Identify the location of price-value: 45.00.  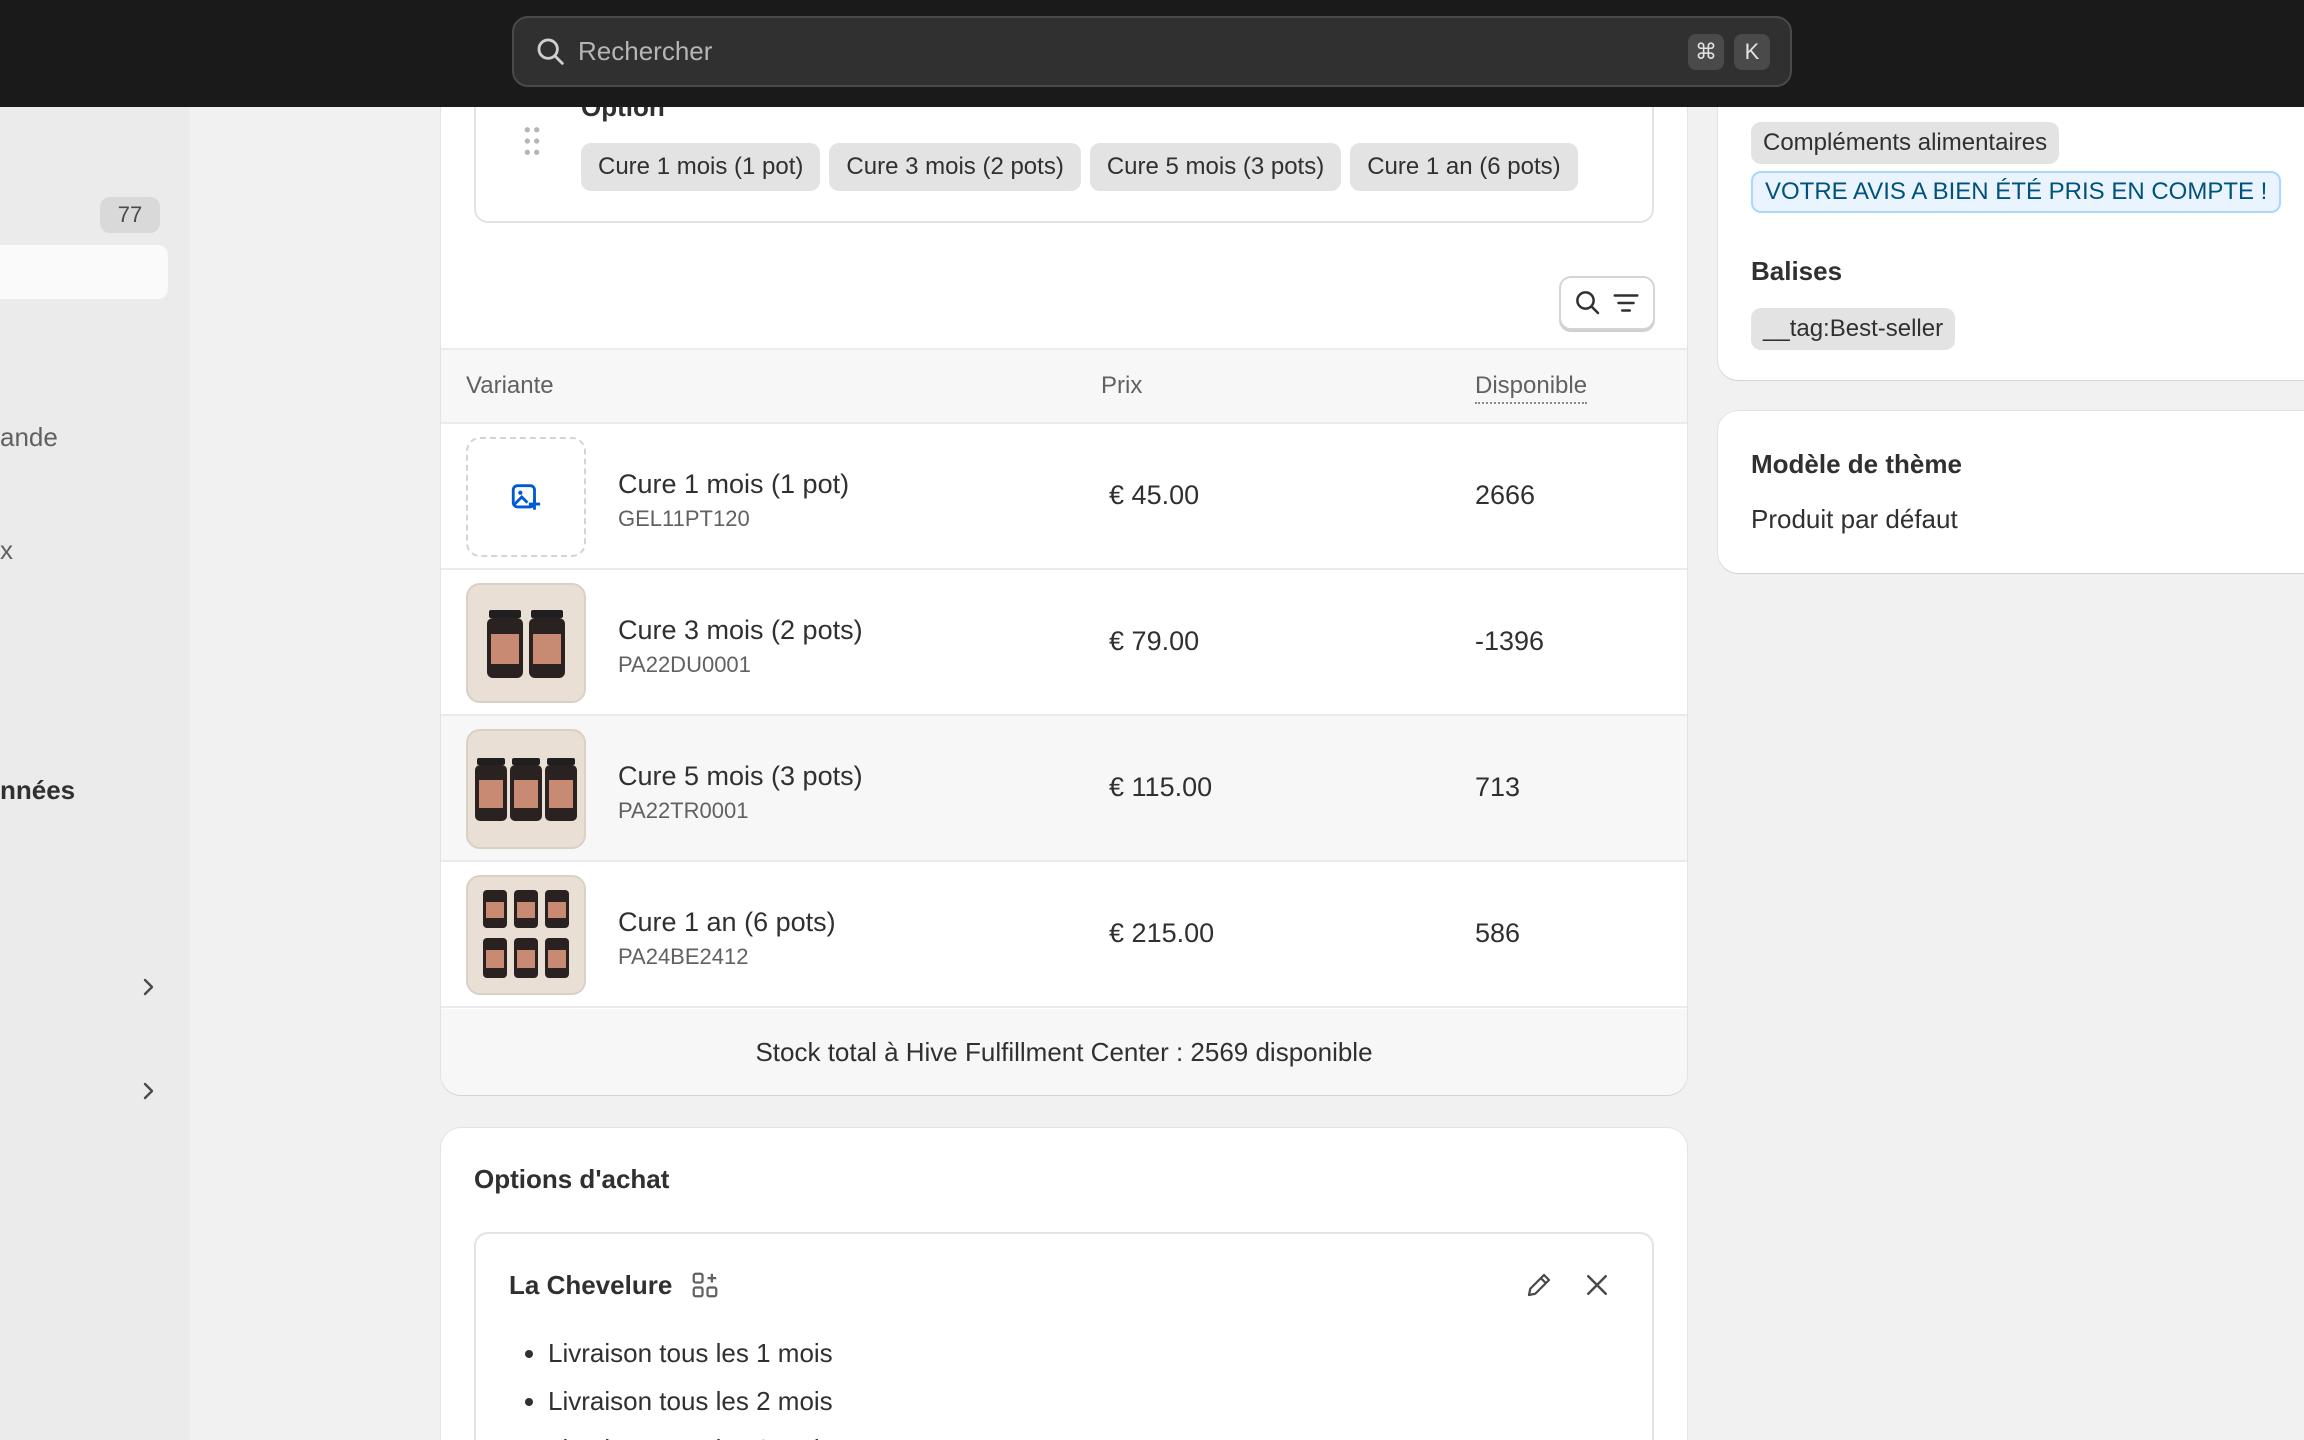
(1165, 495).